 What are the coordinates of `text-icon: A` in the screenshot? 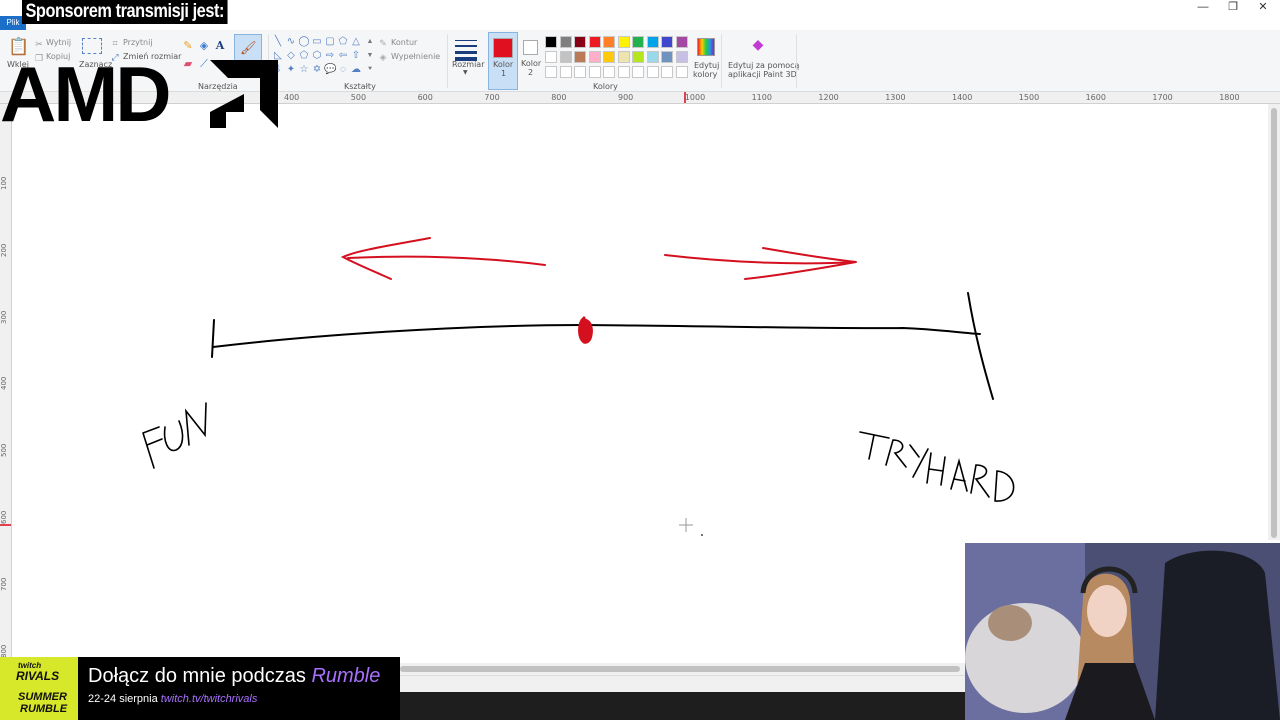 It's located at (220, 46).